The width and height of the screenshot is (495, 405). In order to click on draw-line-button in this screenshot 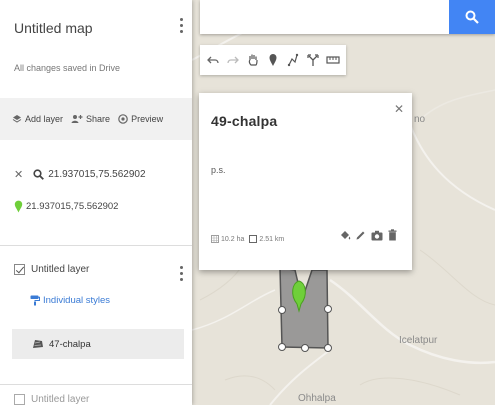, I will do `click(293, 60)`.